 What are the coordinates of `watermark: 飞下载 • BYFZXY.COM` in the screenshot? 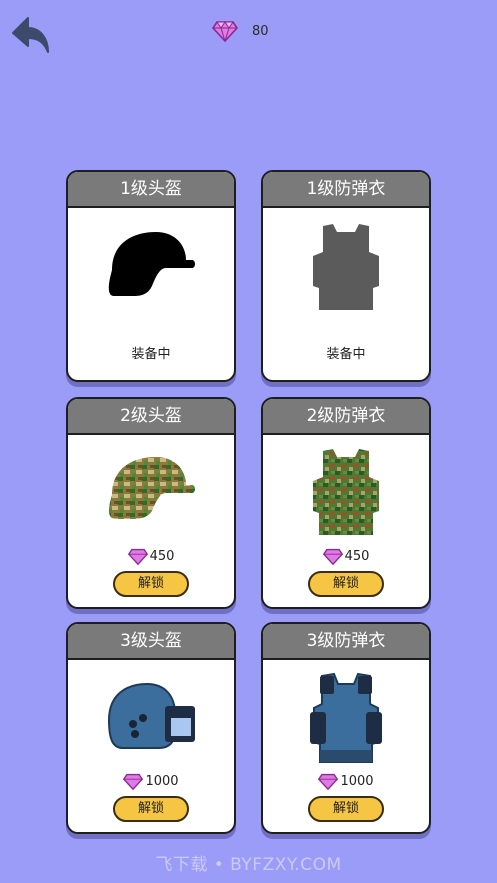 It's located at (248, 865).